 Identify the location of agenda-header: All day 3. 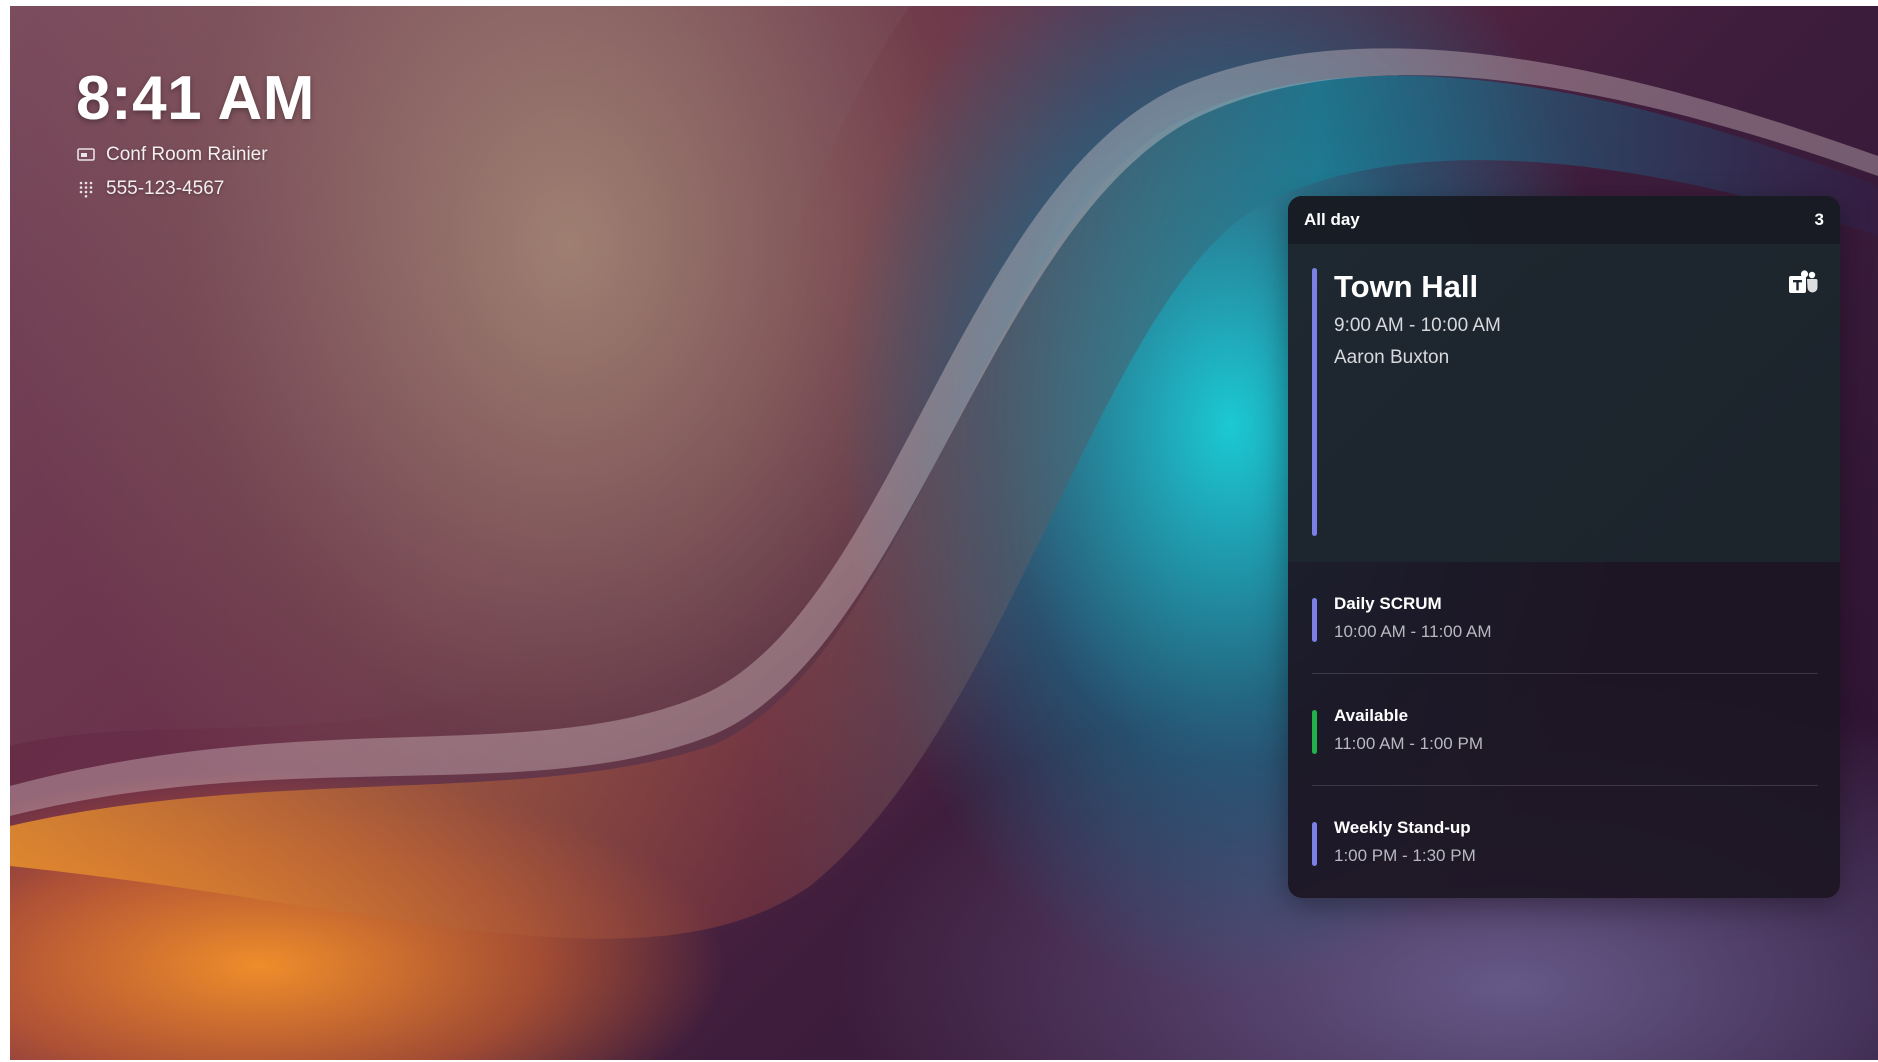
(1564, 220).